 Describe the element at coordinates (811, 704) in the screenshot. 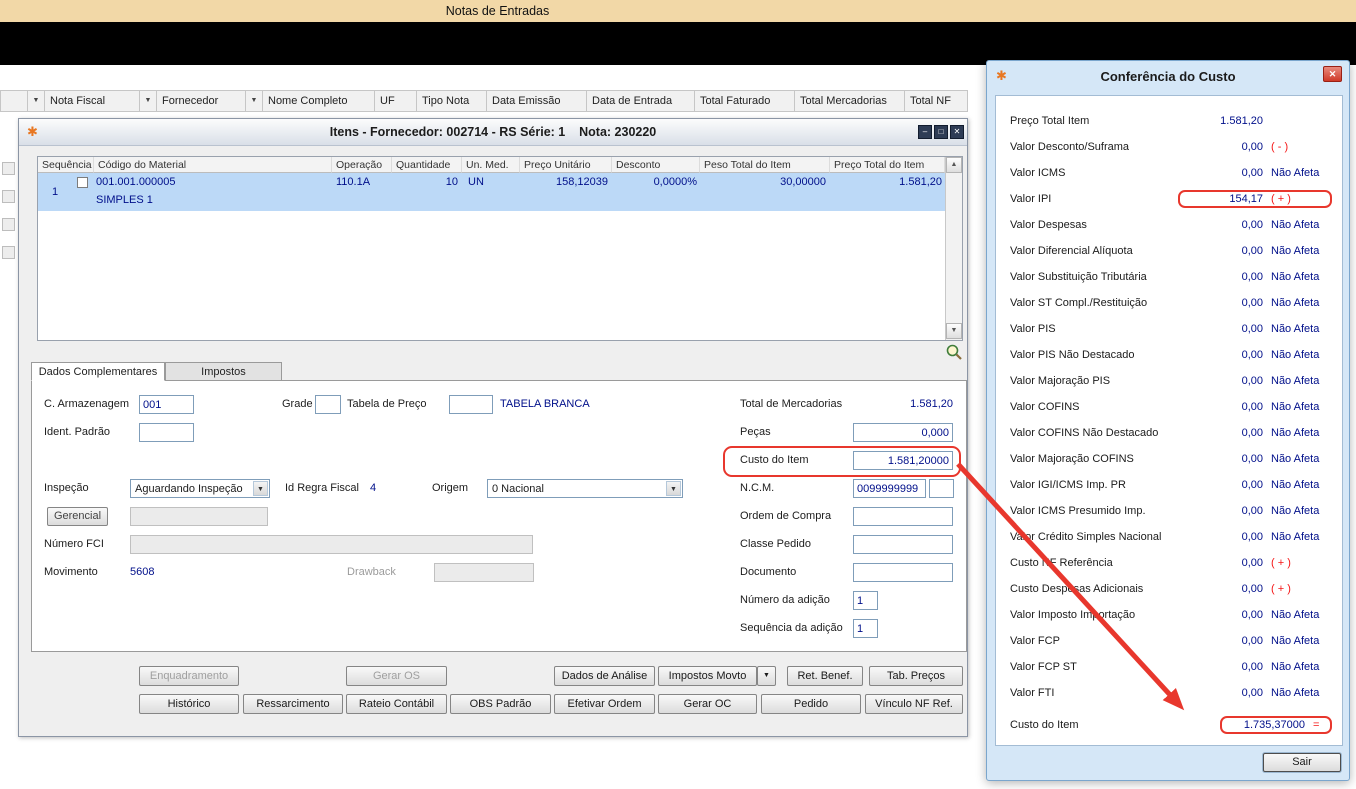

I see `pedido-button: Pedido` at that location.